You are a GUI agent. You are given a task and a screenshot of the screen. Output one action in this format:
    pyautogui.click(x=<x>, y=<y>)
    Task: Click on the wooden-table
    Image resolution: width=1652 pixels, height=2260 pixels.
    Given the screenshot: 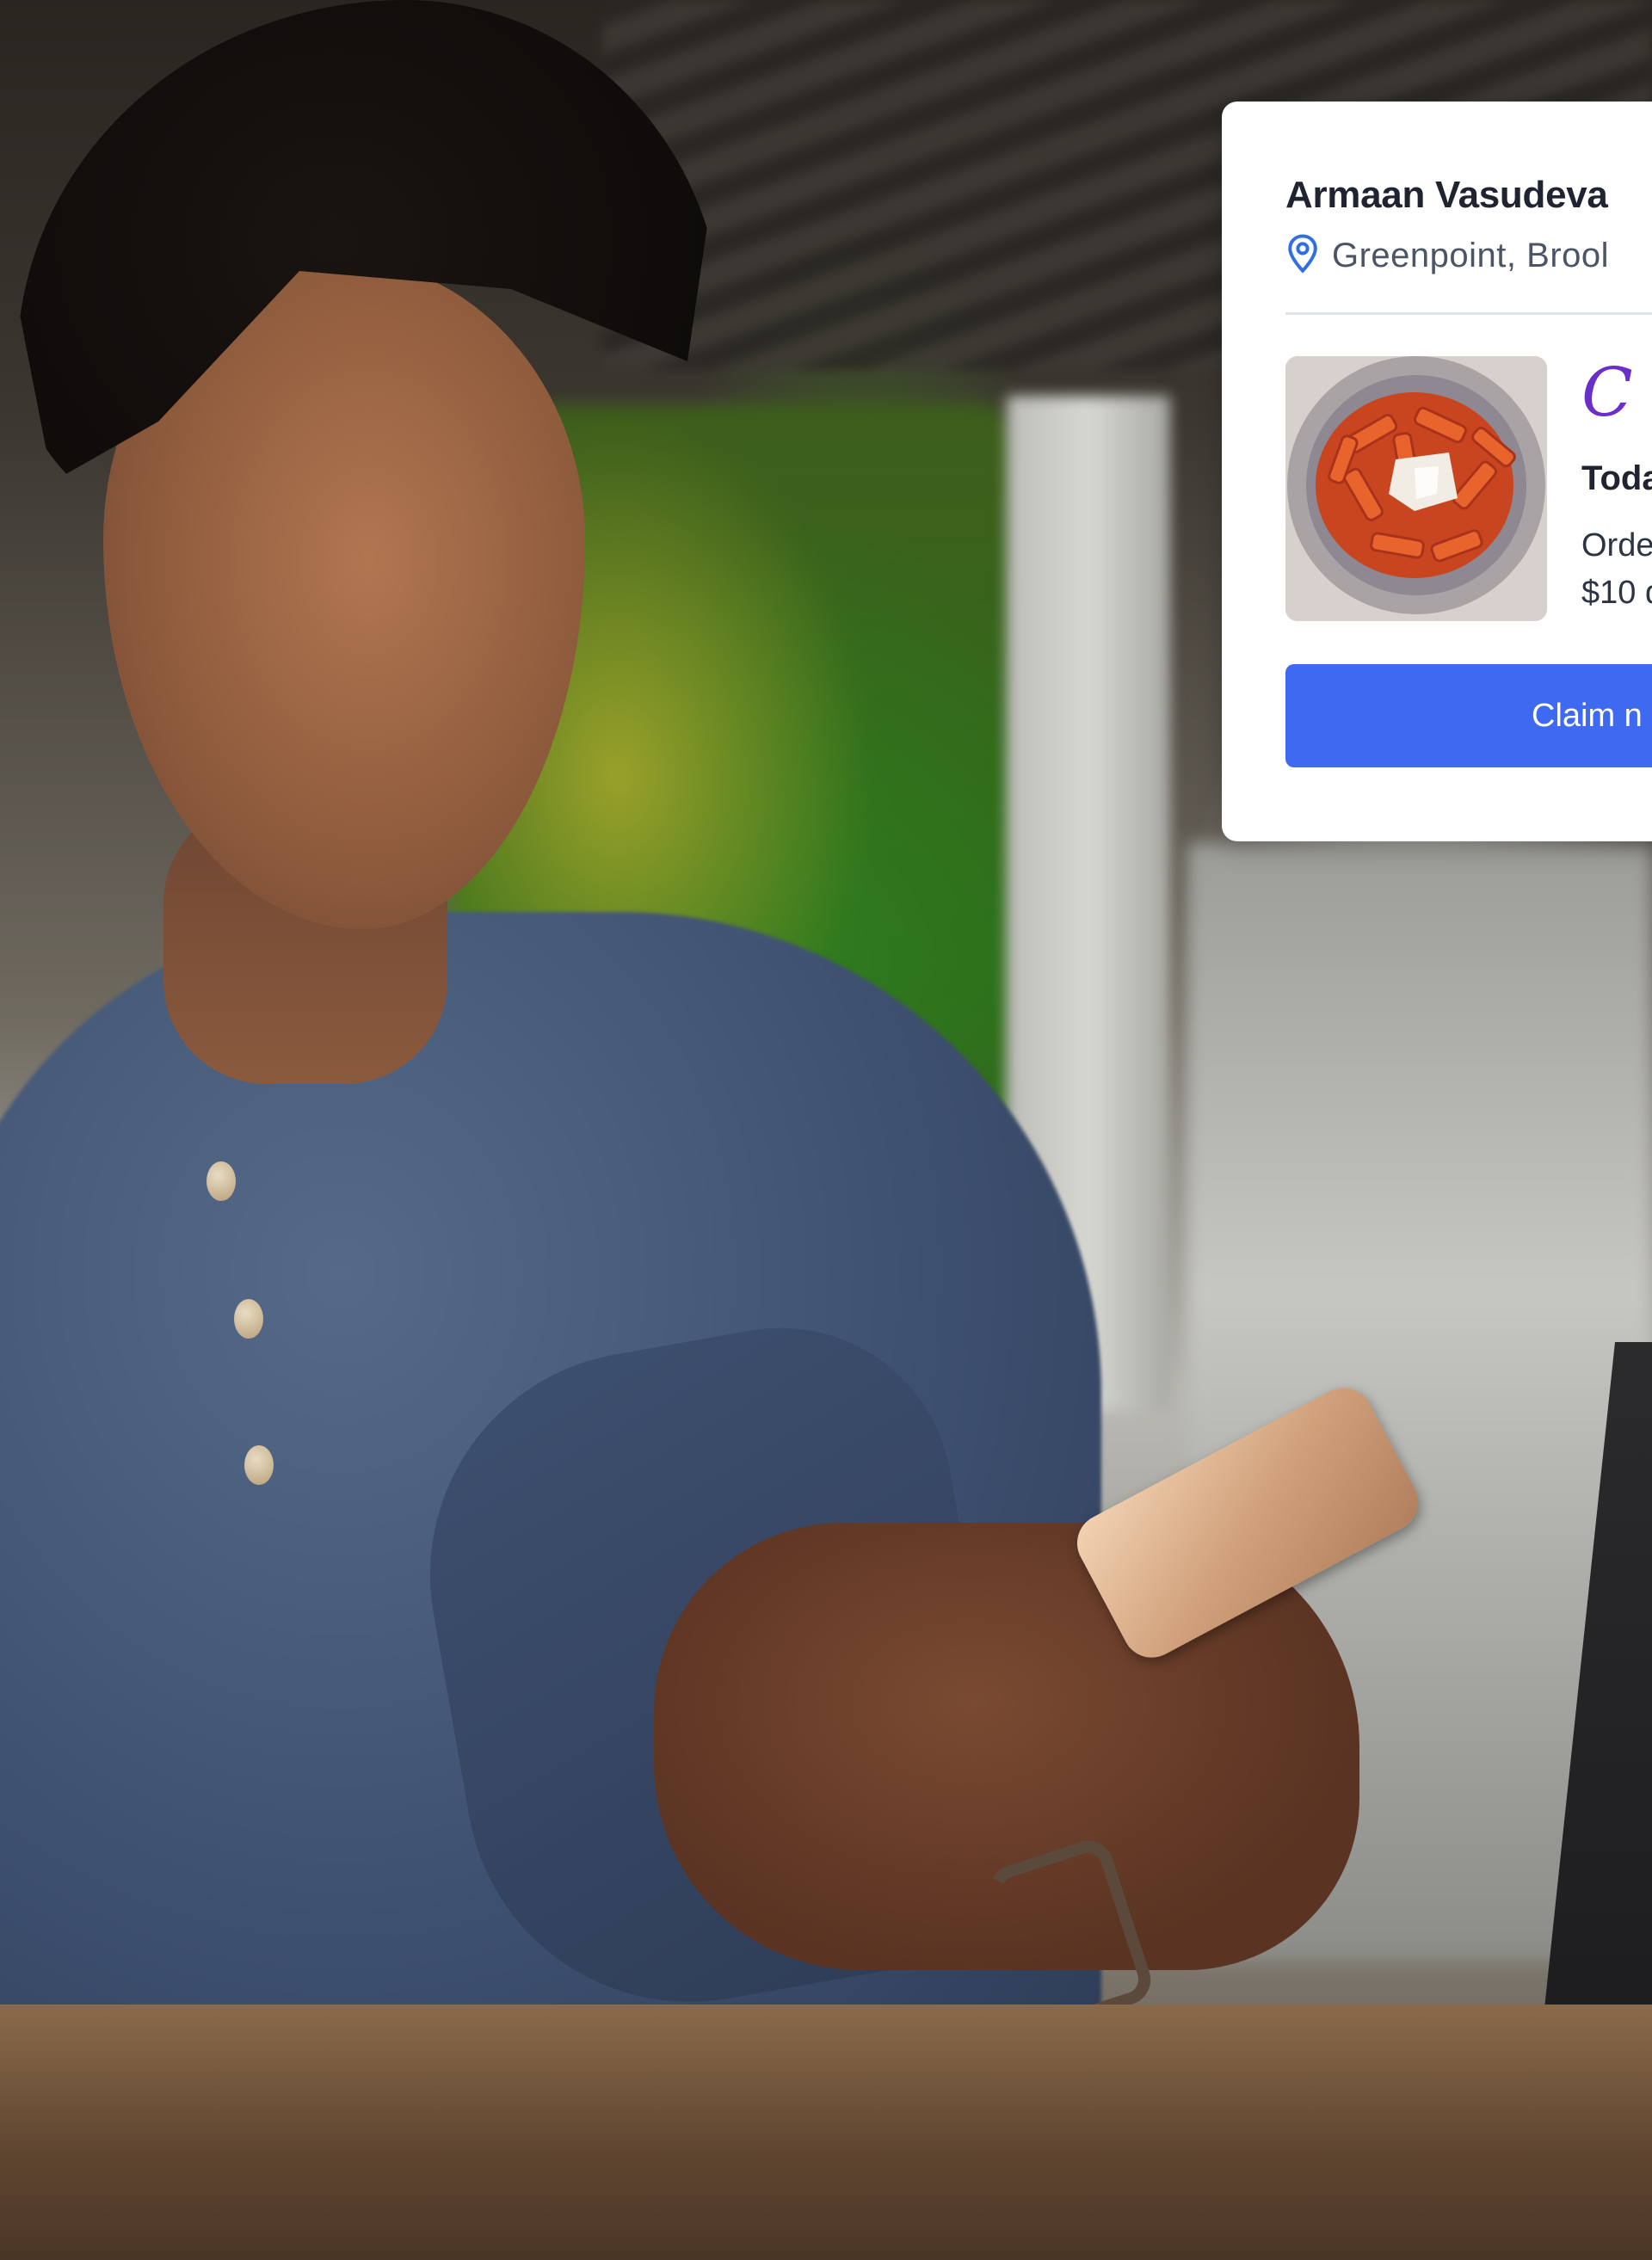 What is the action you would take?
    pyautogui.click(x=826, y=2132)
    